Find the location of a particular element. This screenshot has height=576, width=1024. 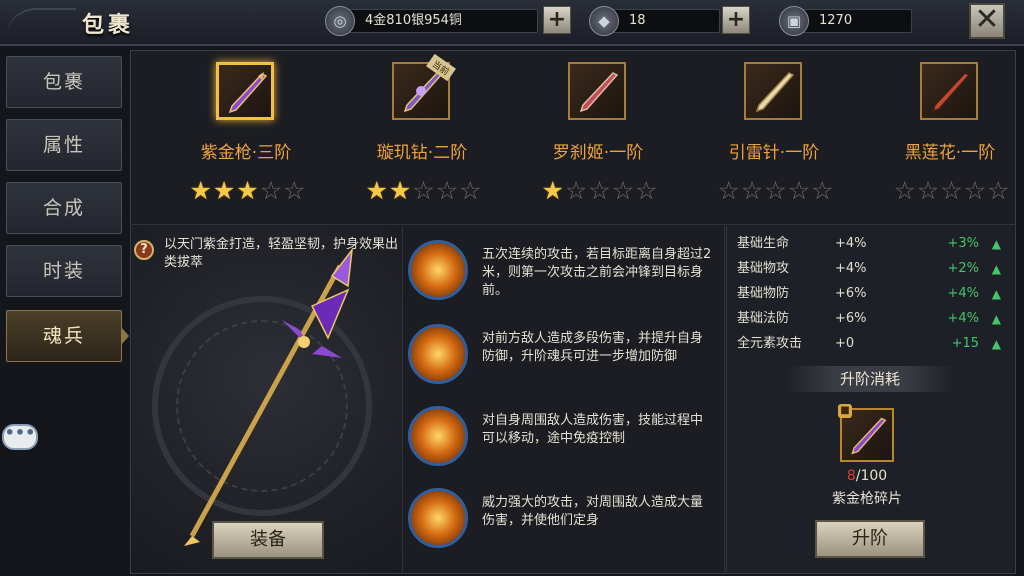

skill-2: 对前方敌人造成多段伤害，并提升自身防御，升阶魂兵可进一步增加防御 is located at coordinates (564, 356).